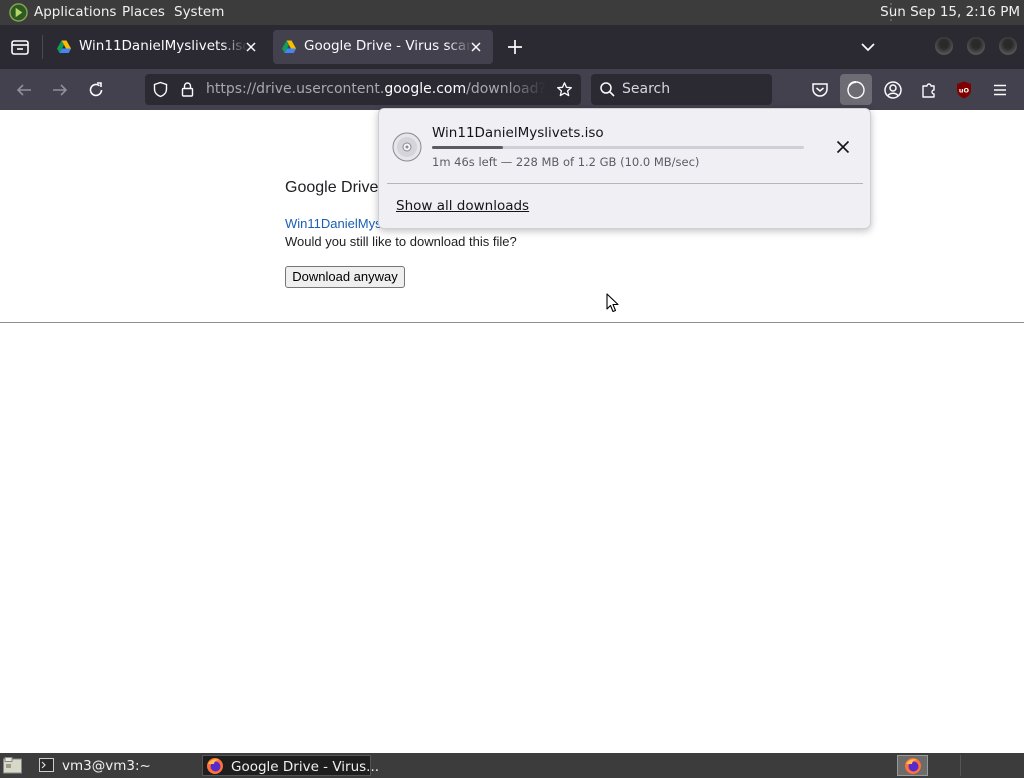 The height and width of the screenshot is (778, 1024). I want to click on extensions-puzzle-icon, so click(929, 90).